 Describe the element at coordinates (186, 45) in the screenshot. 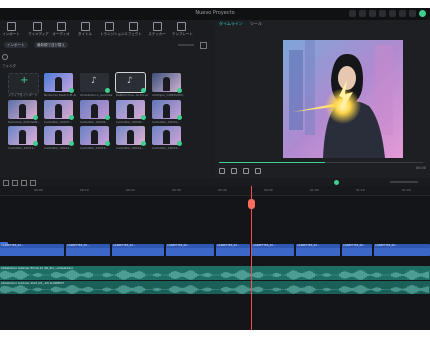

I see `zoom-slider` at that location.